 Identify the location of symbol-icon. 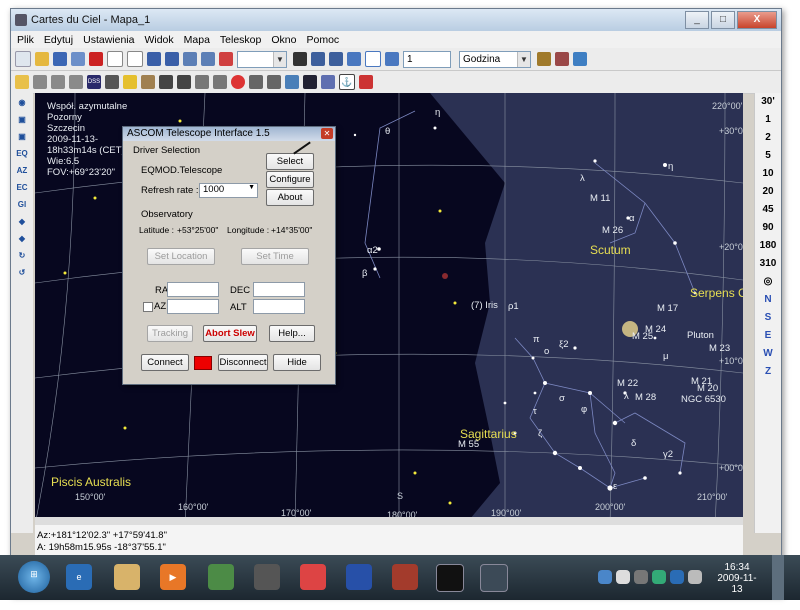
(366, 82).